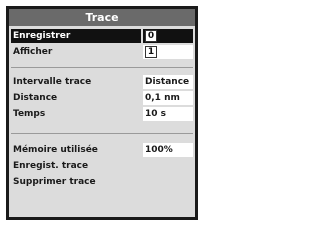 This screenshot has height=240, width=320. I want to click on delete-trace-row: Supprimer trace, so click(102, 182).